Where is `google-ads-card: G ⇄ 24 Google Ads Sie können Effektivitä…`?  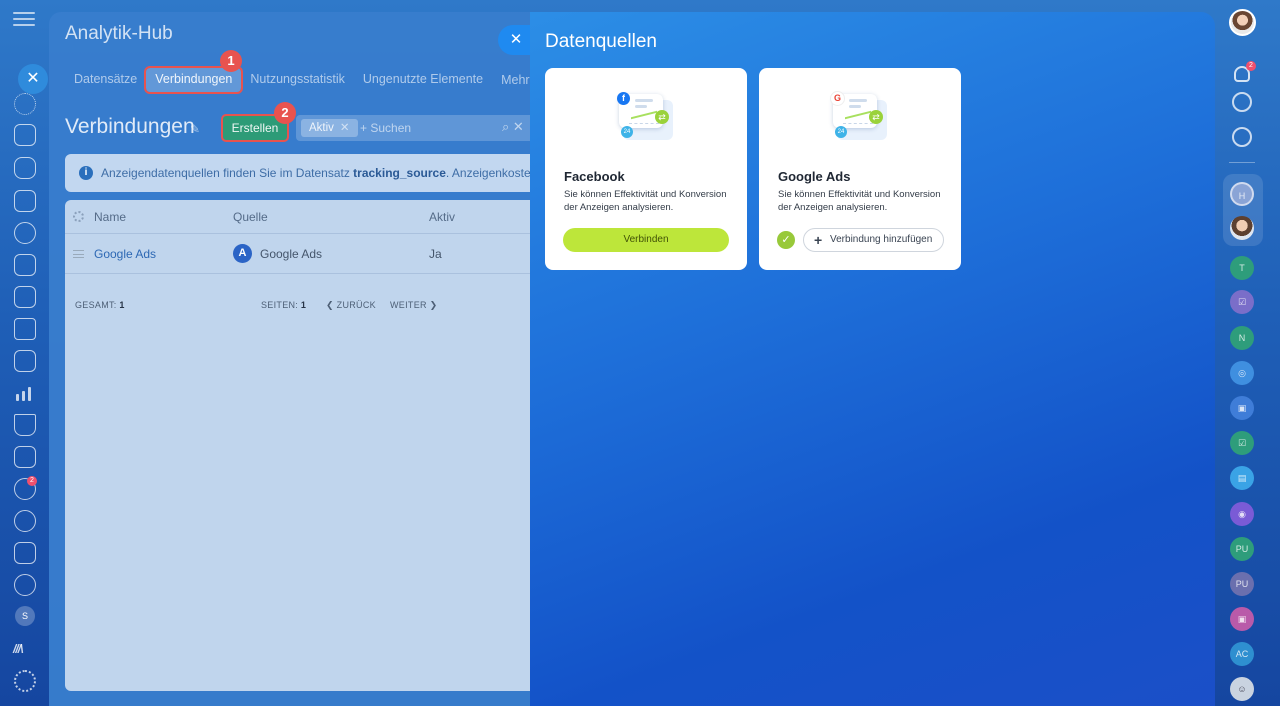 google-ads-card: G ⇄ 24 Google Ads Sie können Effektivitä… is located at coordinates (860, 169).